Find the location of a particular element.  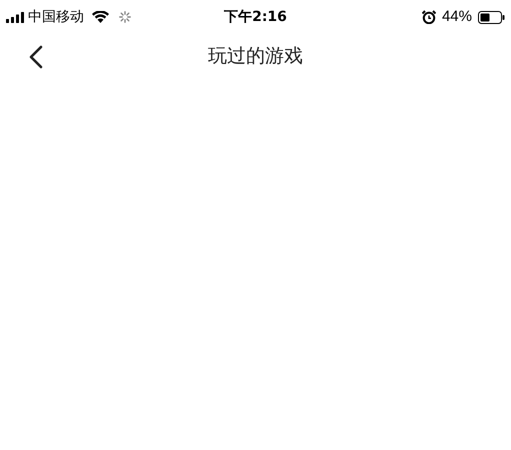

battery-icon is located at coordinates (491, 17).